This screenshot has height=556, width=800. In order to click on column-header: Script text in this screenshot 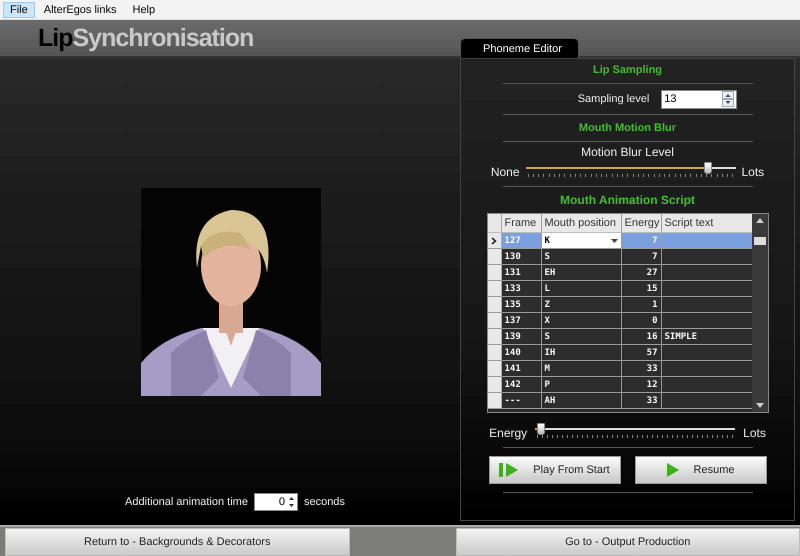, I will do `click(707, 223)`.